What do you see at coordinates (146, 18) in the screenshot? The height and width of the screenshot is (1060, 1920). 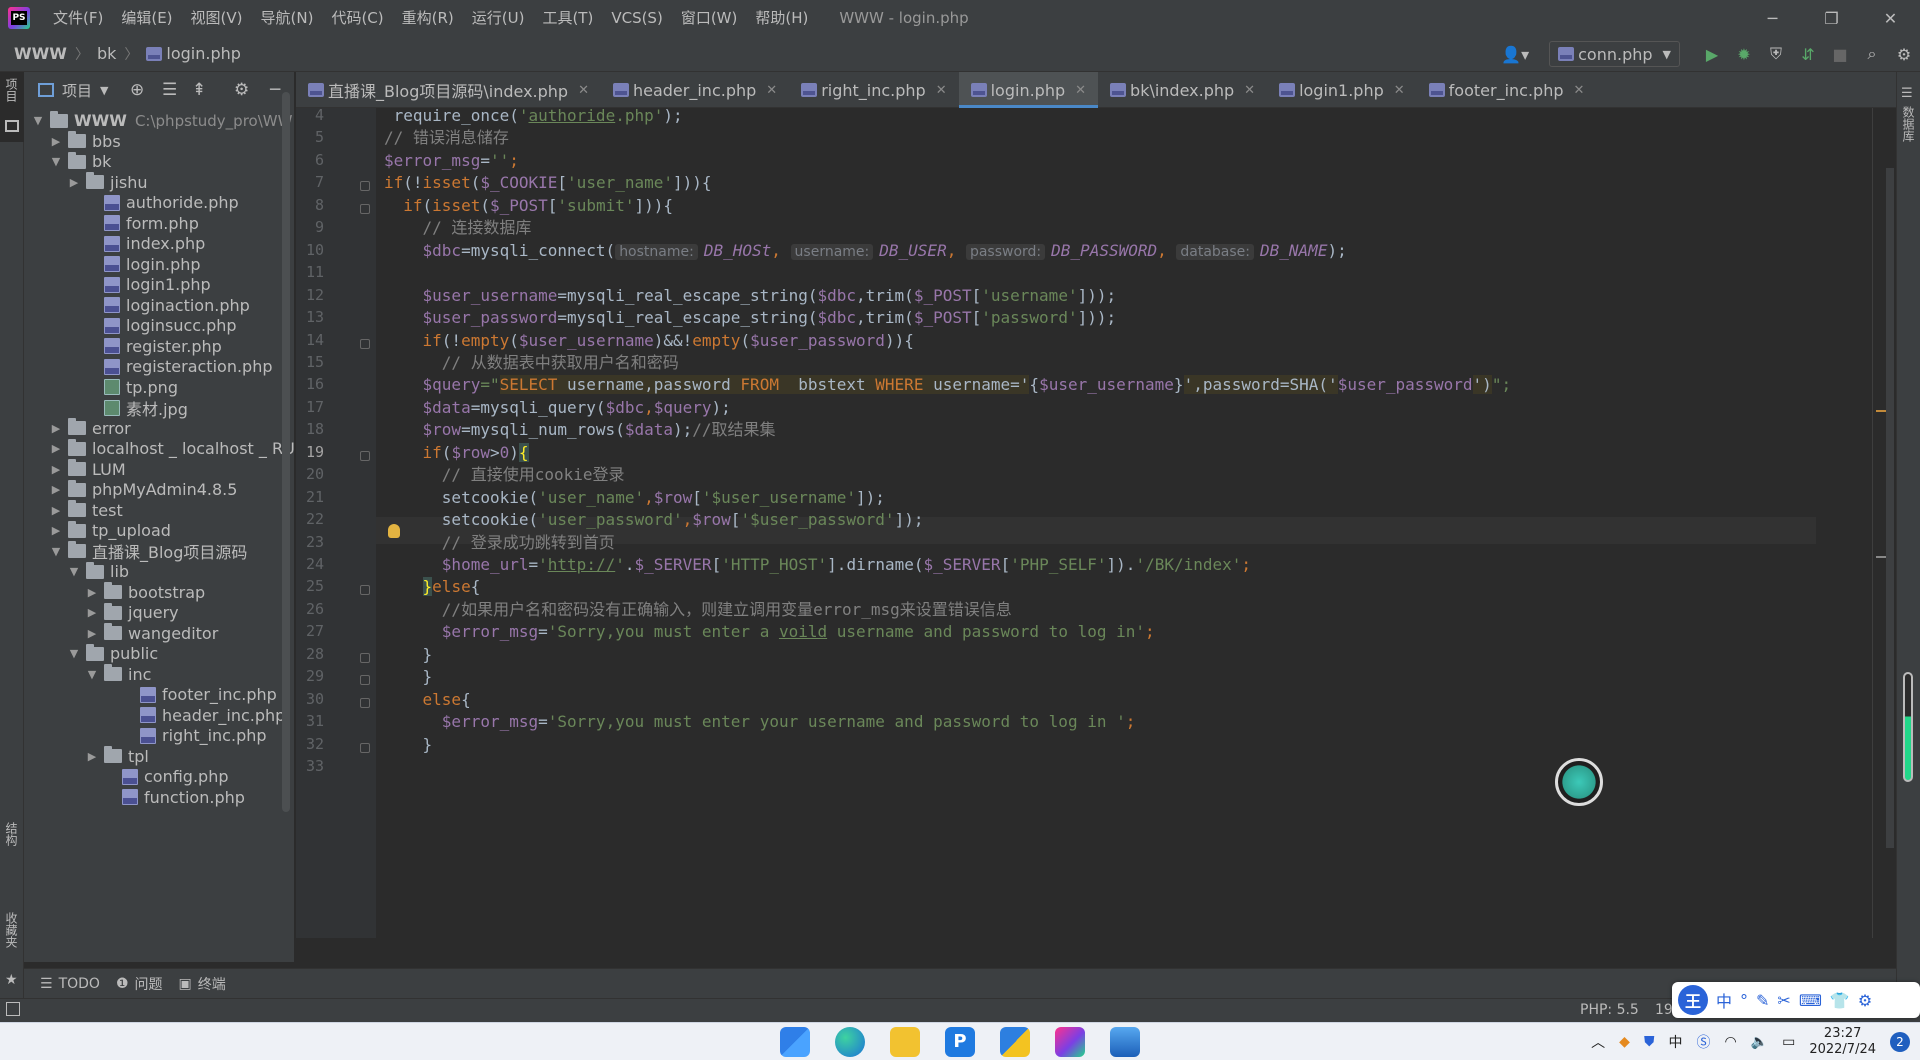 I see `menu-item: 编辑(E)` at bounding box center [146, 18].